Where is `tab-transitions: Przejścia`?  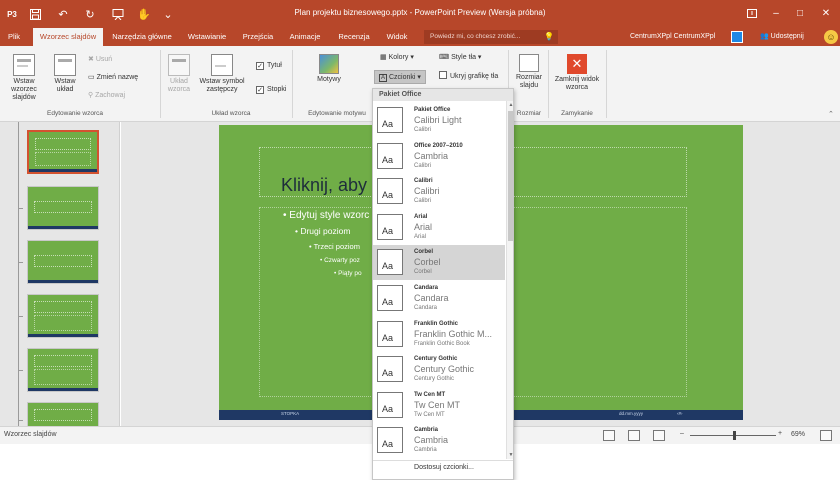 tab-transitions: Przejścia is located at coordinates (258, 37).